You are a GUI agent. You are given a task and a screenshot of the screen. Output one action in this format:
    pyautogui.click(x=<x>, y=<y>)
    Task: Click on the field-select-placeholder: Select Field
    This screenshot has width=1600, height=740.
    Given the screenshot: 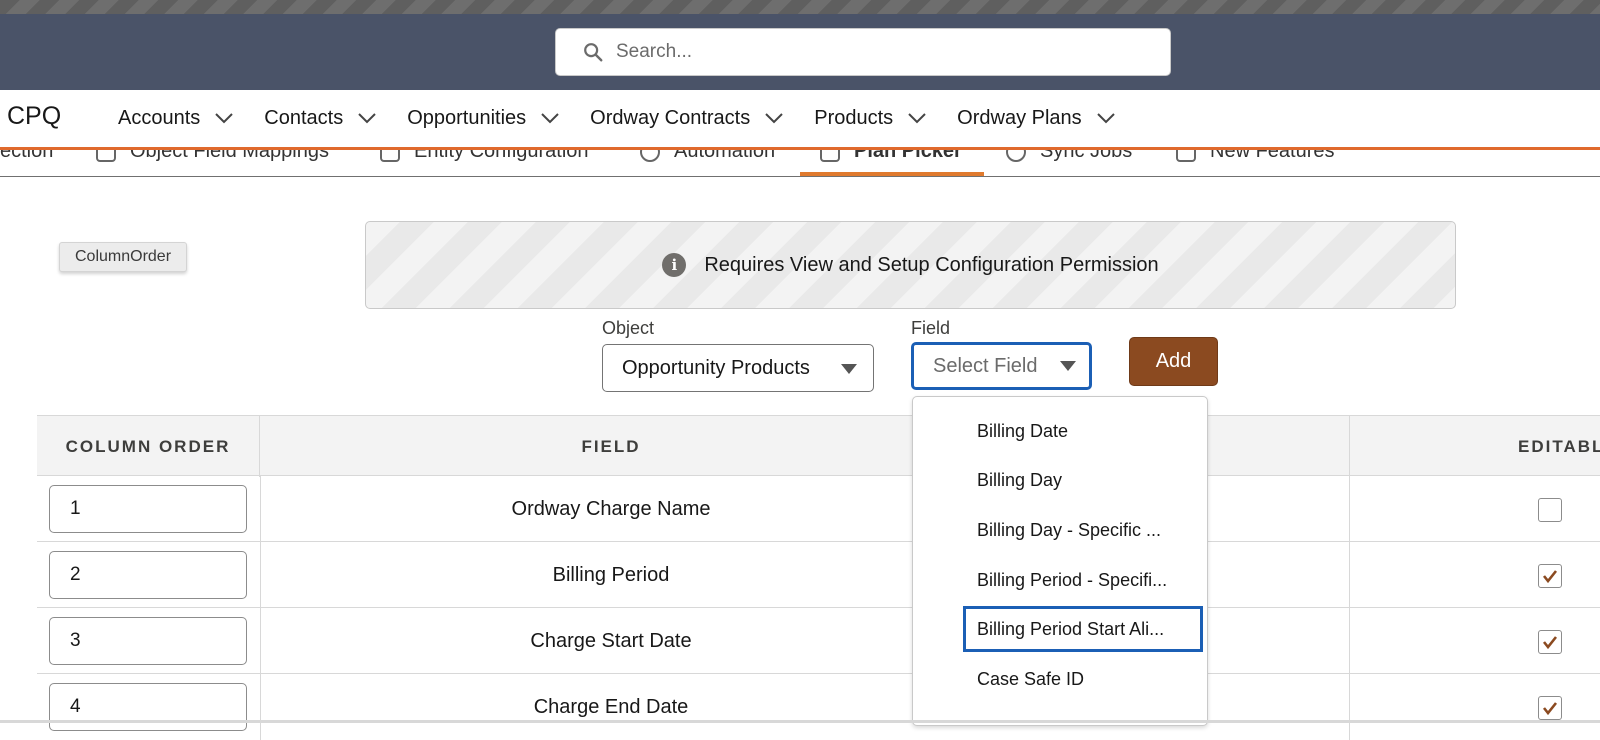 What is the action you would take?
    pyautogui.click(x=985, y=365)
    